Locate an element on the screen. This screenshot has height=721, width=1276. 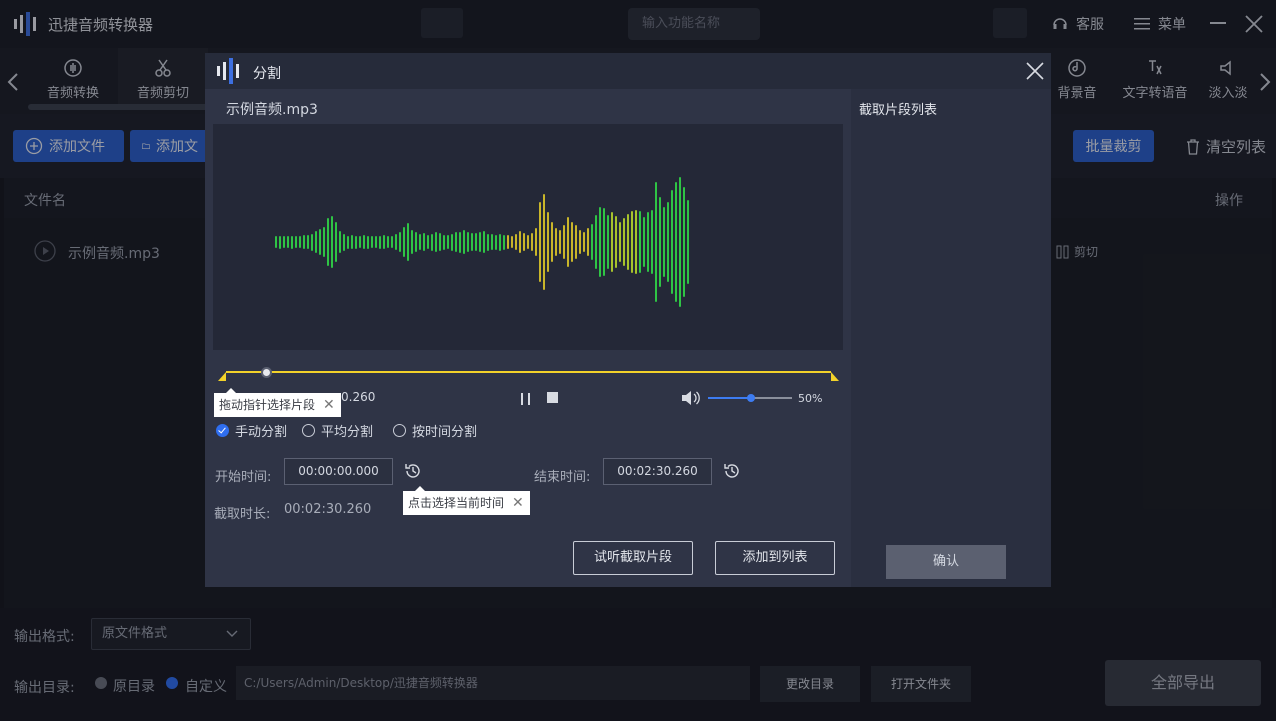
confirm-button: 确认 is located at coordinates (946, 562).